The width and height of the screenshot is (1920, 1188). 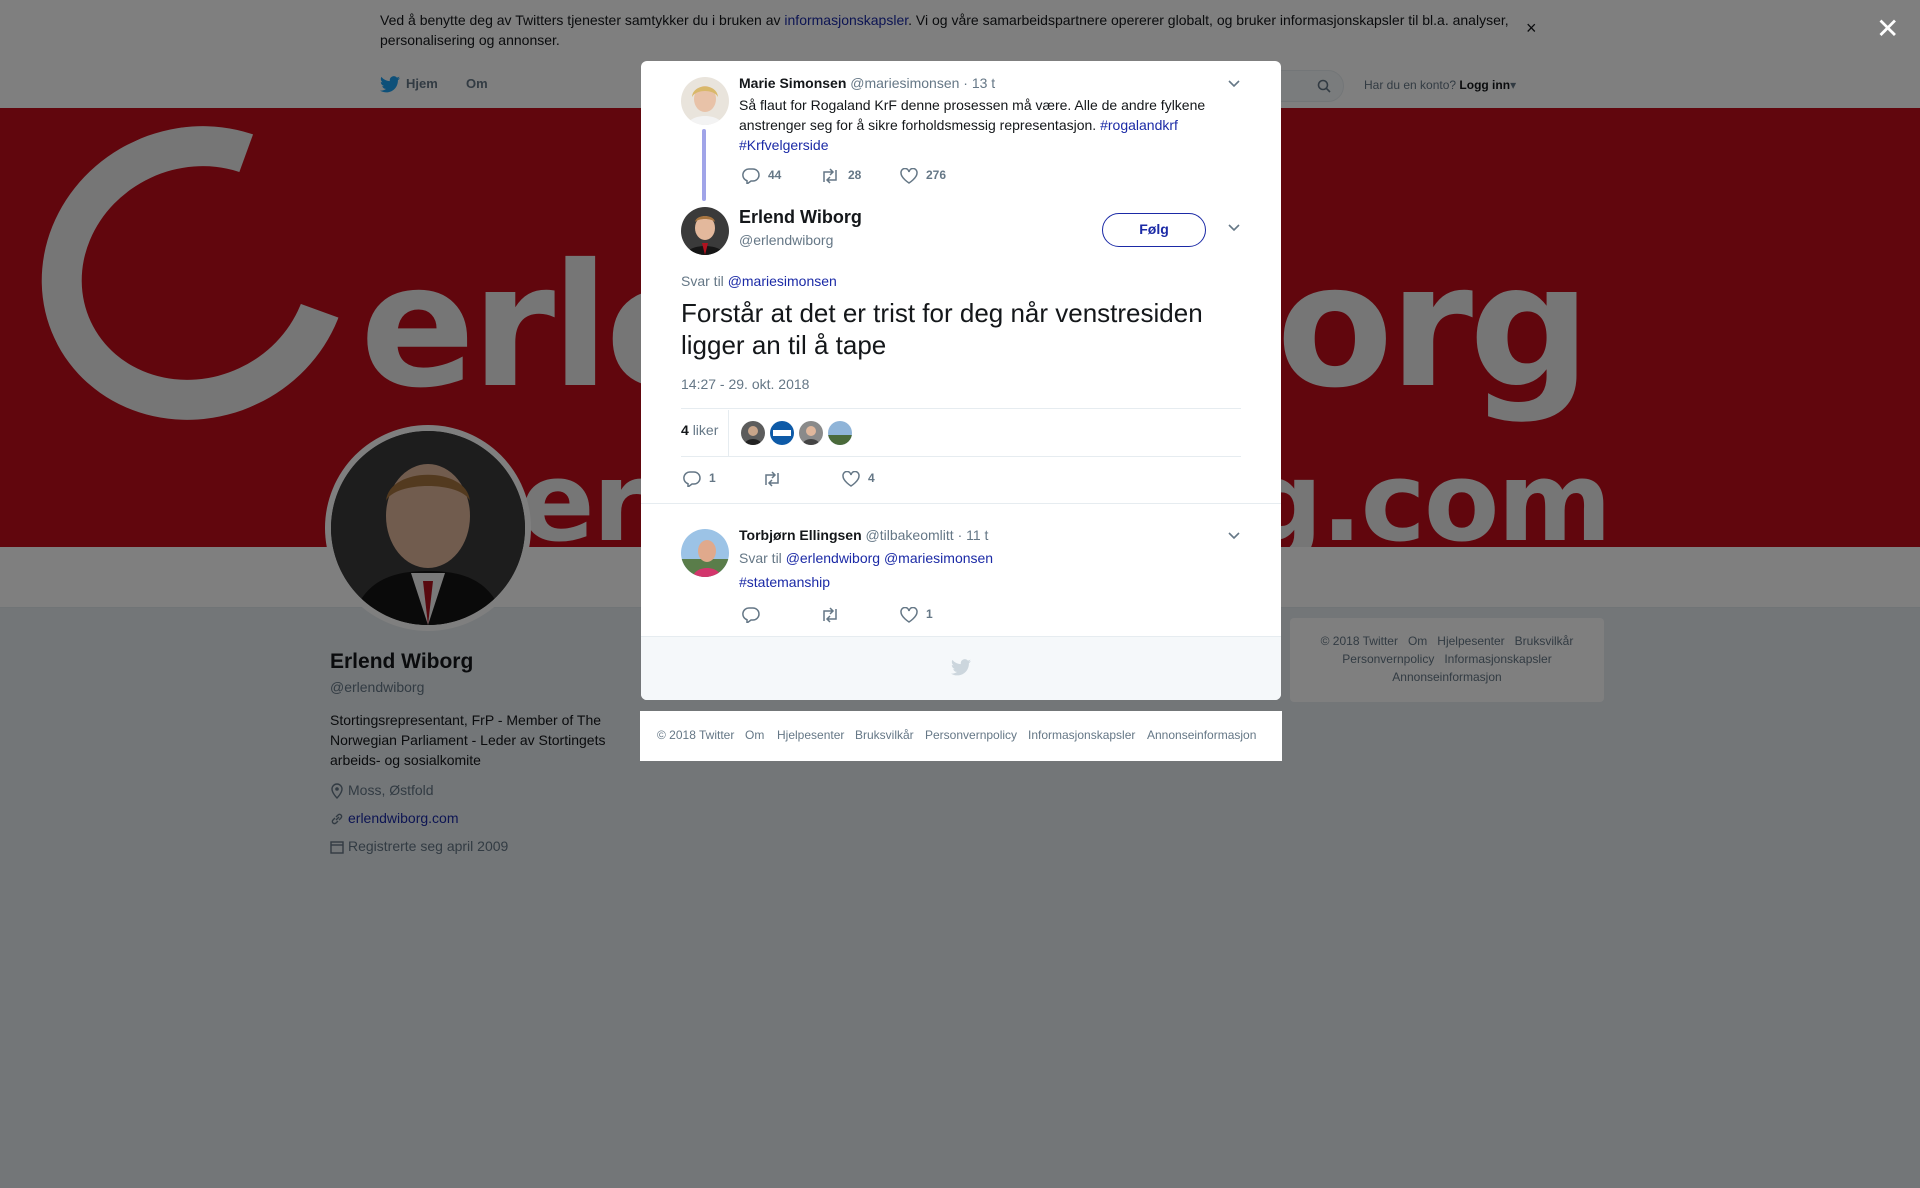 What do you see at coordinates (786, 240) in the screenshot?
I see `main-author-handle: @erlendwiborg` at bounding box center [786, 240].